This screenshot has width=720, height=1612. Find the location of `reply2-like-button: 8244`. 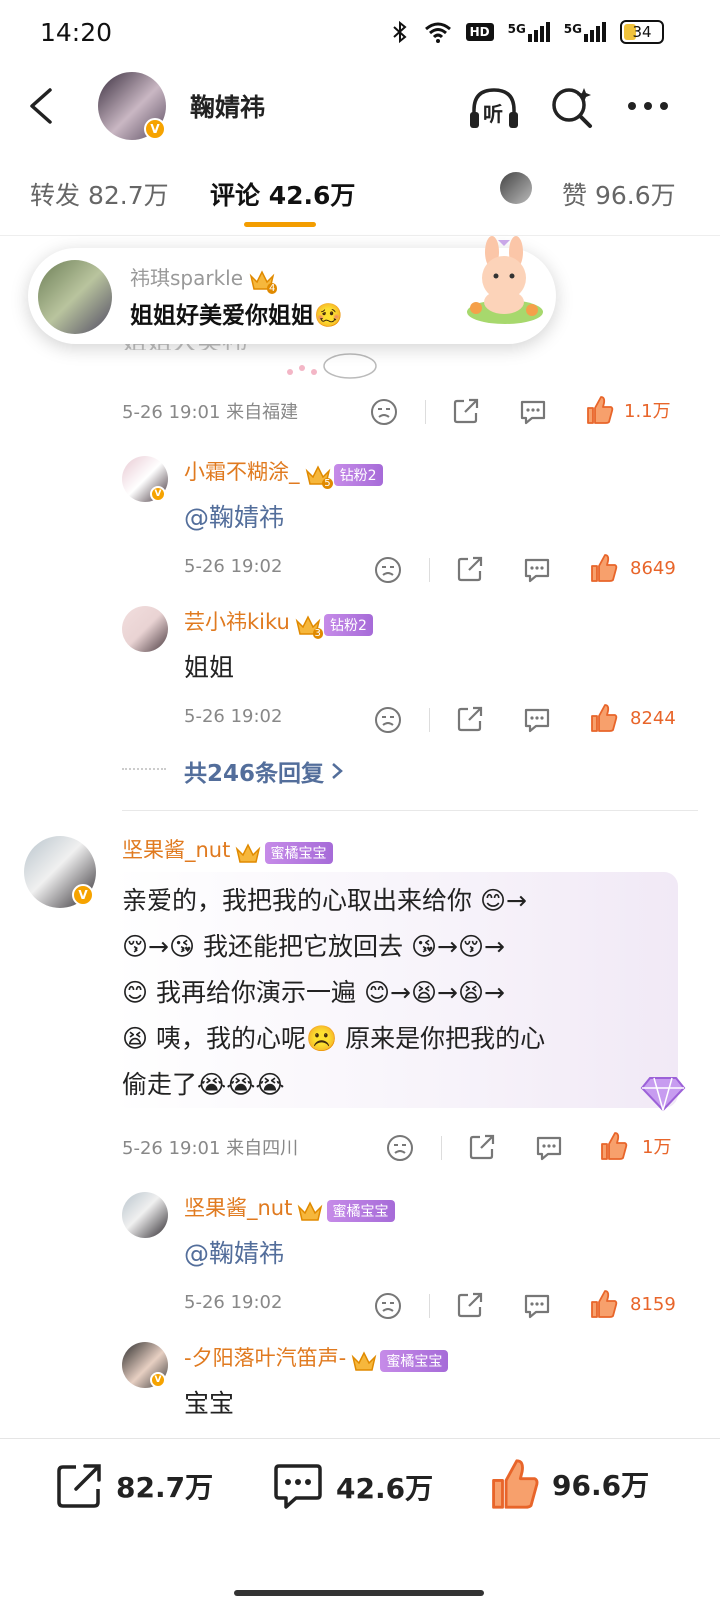

reply2-like-button: 8244 is located at coordinates (633, 718).